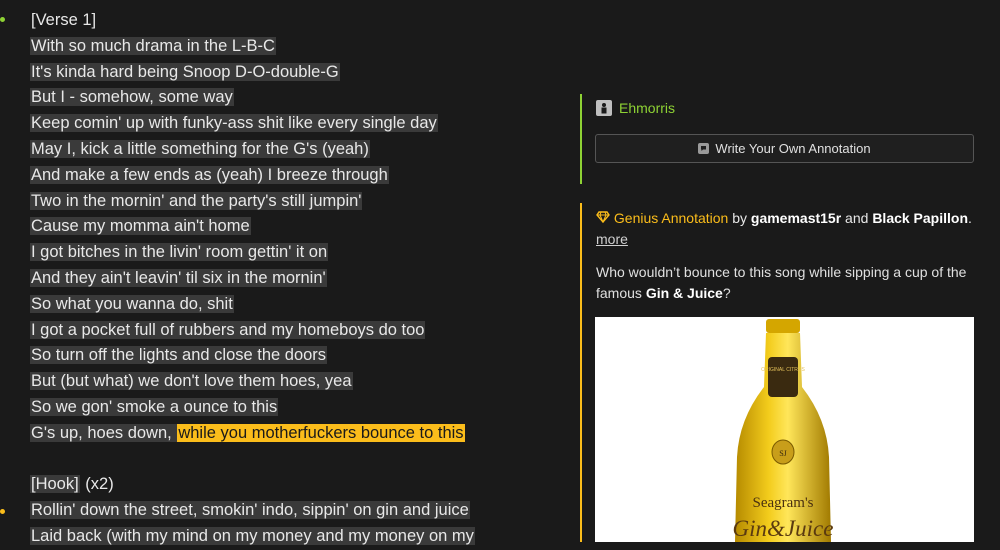 The height and width of the screenshot is (550, 1000). I want to click on seal-text: SJ, so click(783, 453).